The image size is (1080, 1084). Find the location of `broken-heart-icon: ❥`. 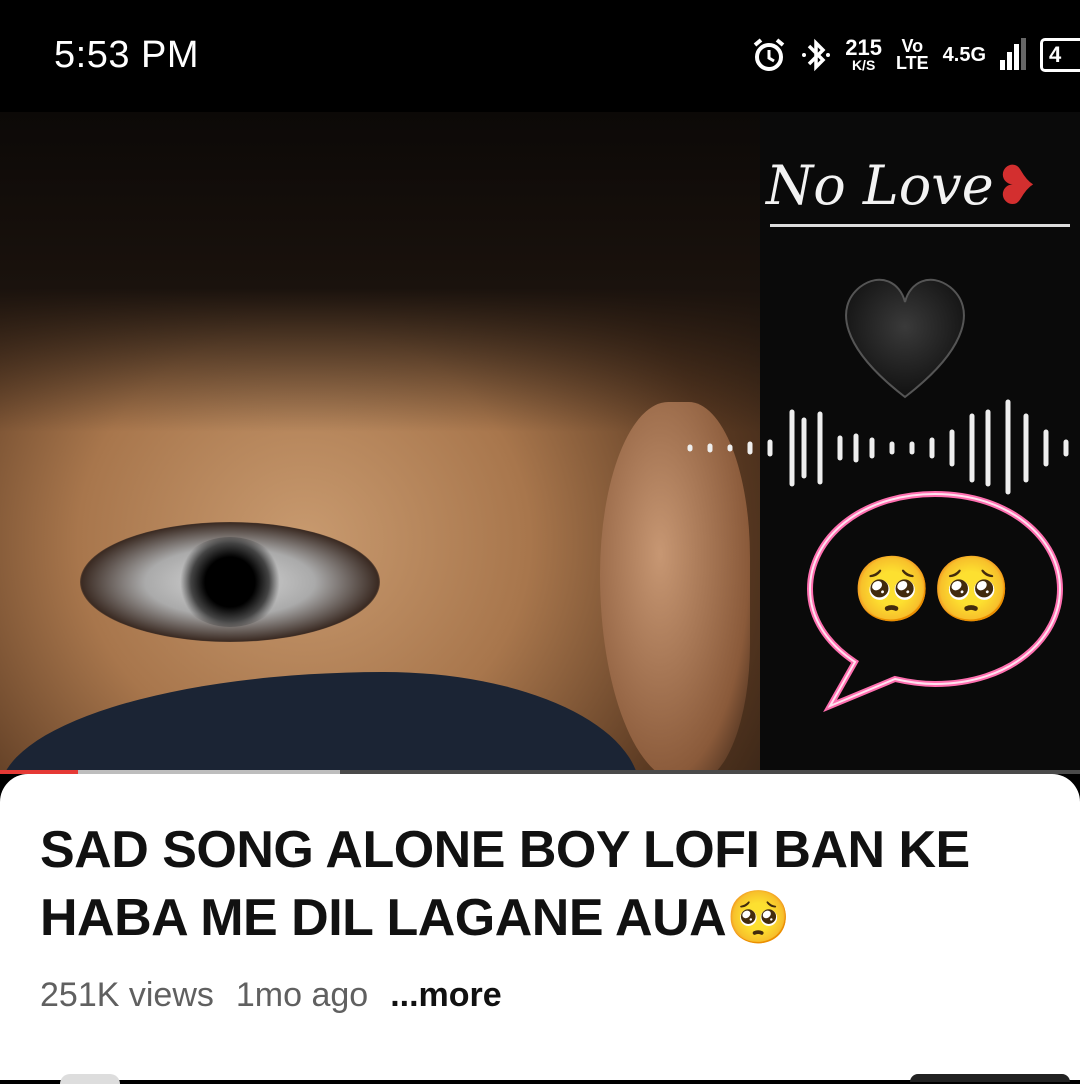

broken-heart-icon: ❥ is located at coordinates (1016, 185).